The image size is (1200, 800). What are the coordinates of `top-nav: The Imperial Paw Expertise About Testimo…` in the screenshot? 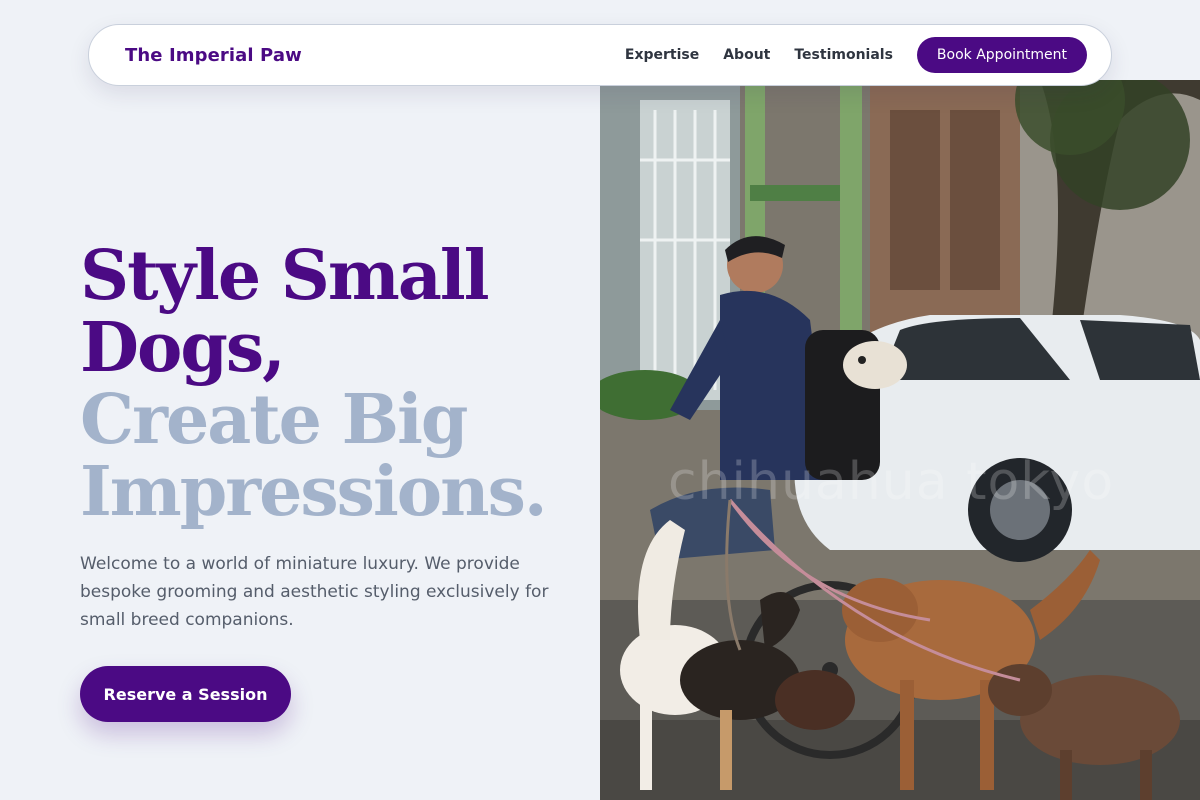 It's located at (600, 55).